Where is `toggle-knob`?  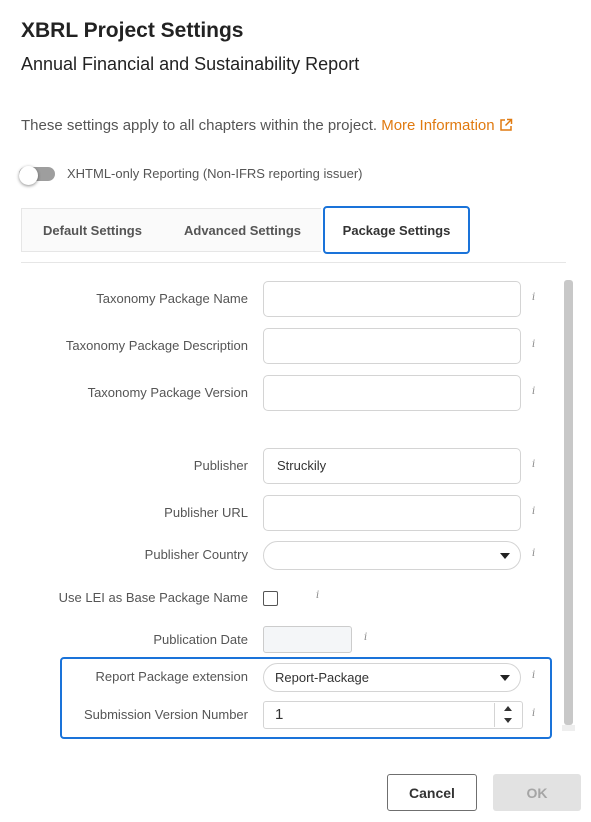
toggle-knob is located at coordinates (28, 175).